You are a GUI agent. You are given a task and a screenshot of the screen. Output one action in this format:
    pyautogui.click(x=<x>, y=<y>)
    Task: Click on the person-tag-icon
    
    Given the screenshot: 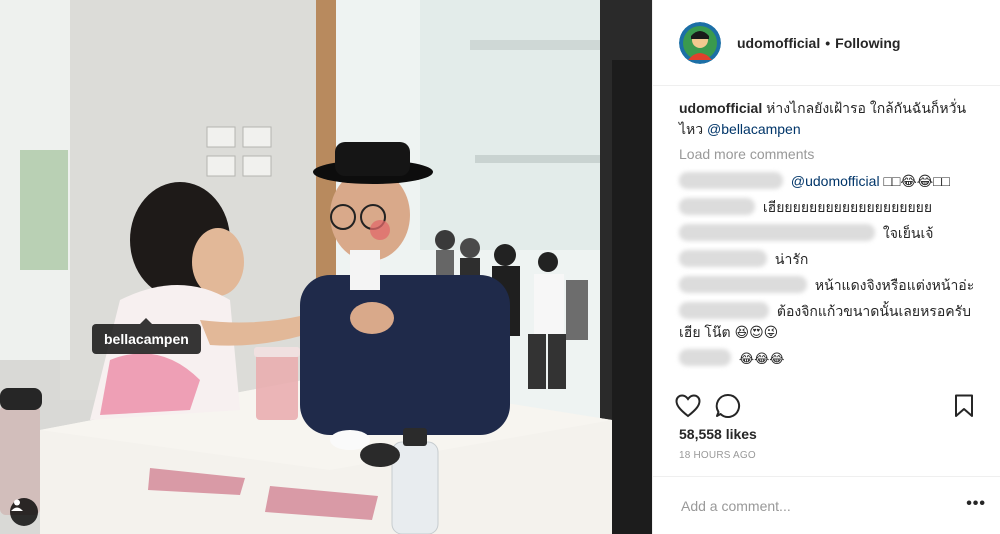 What is the action you would take?
    pyautogui.click(x=24, y=512)
    